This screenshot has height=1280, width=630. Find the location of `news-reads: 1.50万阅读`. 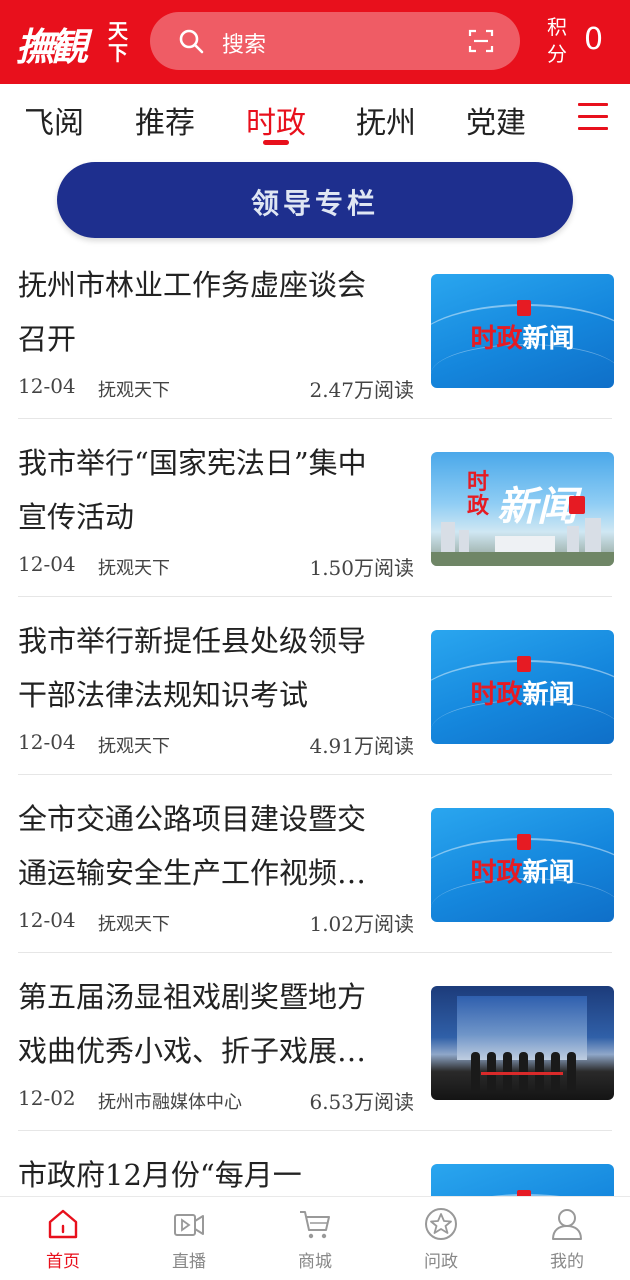

news-reads: 1.50万阅读 is located at coordinates (361, 568).